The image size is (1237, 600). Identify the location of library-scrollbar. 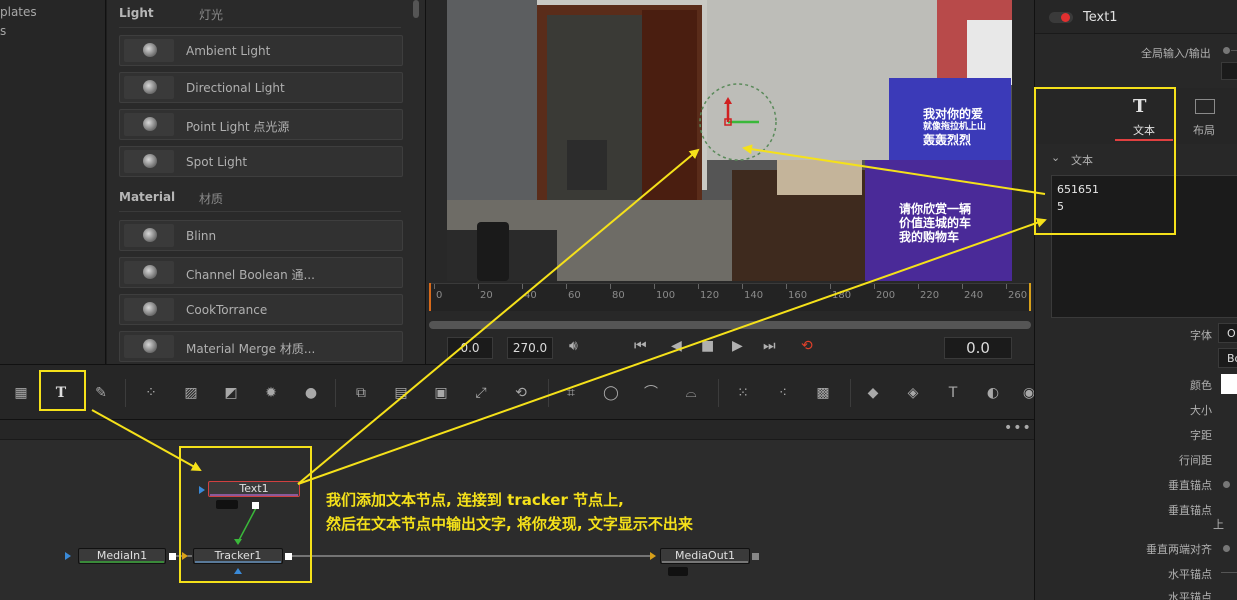
(416, 9).